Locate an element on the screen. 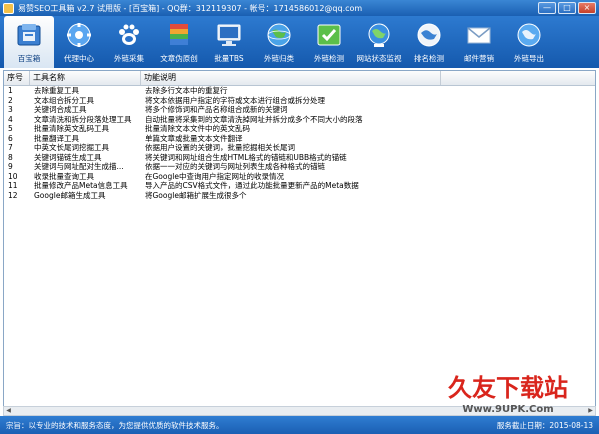 The image size is (599, 434). row-tool-name: 关键词锚链生成工具 is located at coordinates (68, 157).